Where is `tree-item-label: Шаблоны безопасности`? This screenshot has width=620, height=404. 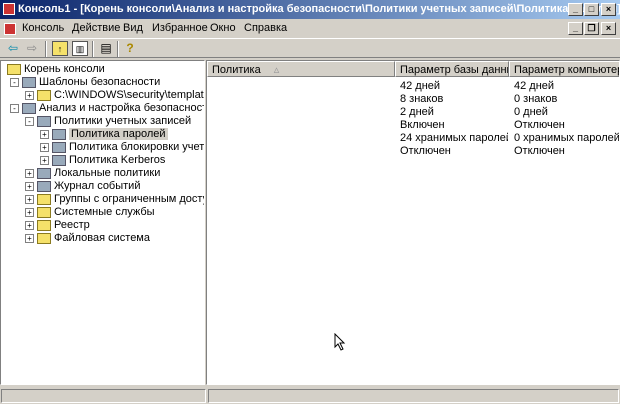 tree-item-label: Шаблоны безопасности is located at coordinates (100, 82).